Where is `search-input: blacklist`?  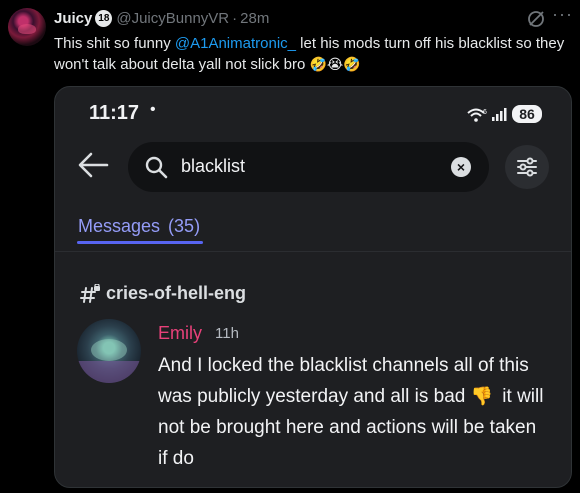 search-input: blacklist is located at coordinates (213, 166).